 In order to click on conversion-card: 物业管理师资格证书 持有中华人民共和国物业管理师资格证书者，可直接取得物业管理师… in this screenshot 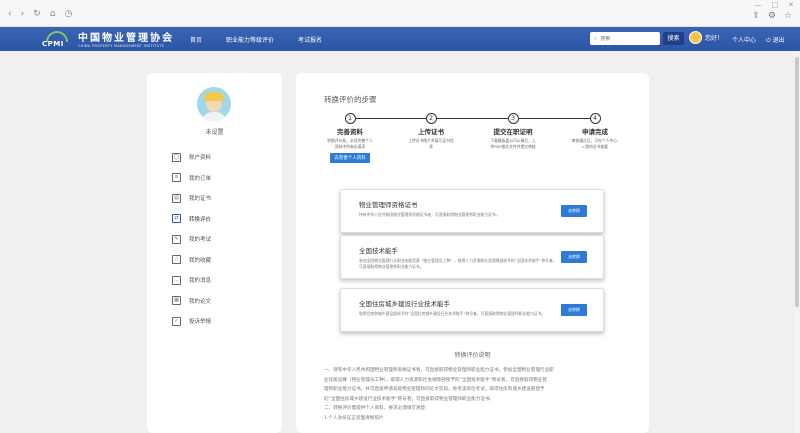, I will do `click(472, 211)`.